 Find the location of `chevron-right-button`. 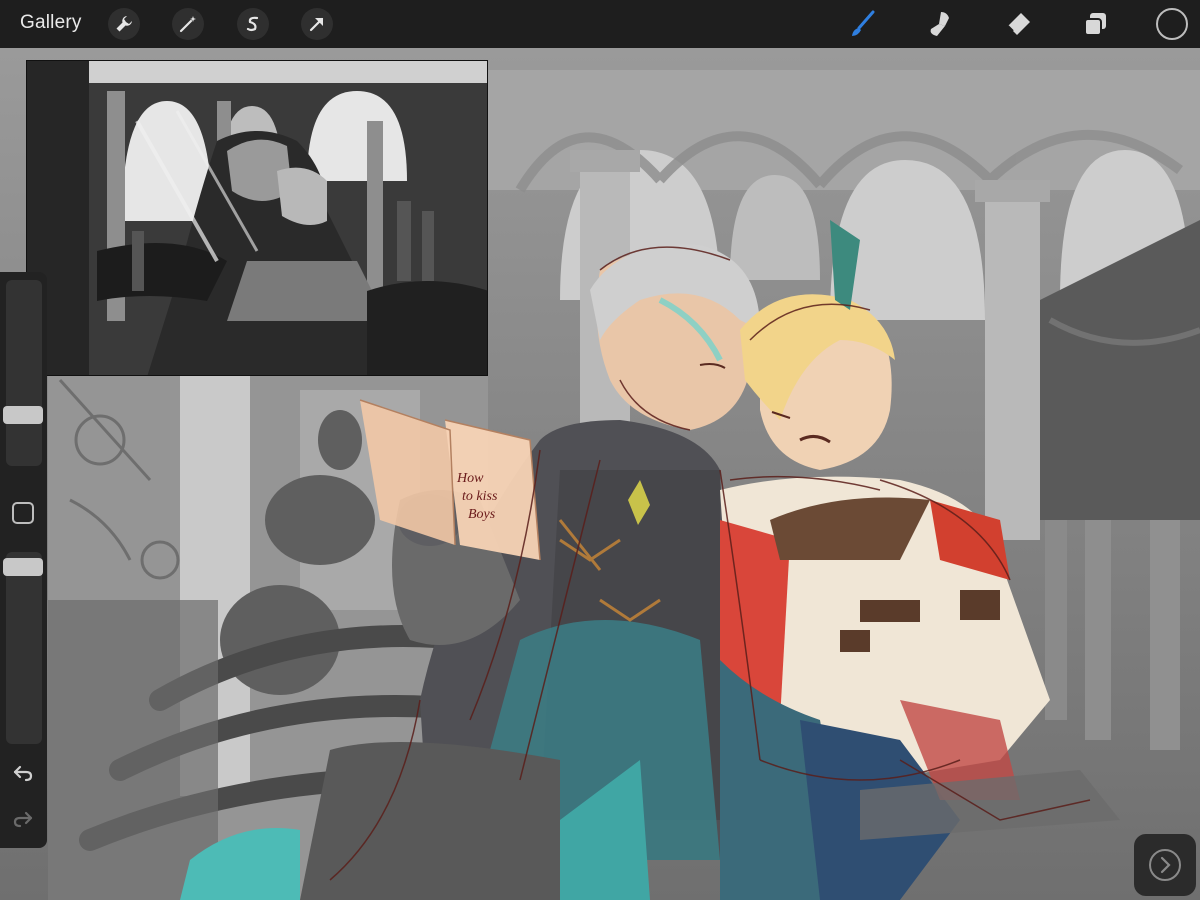

chevron-right-button is located at coordinates (1165, 865).